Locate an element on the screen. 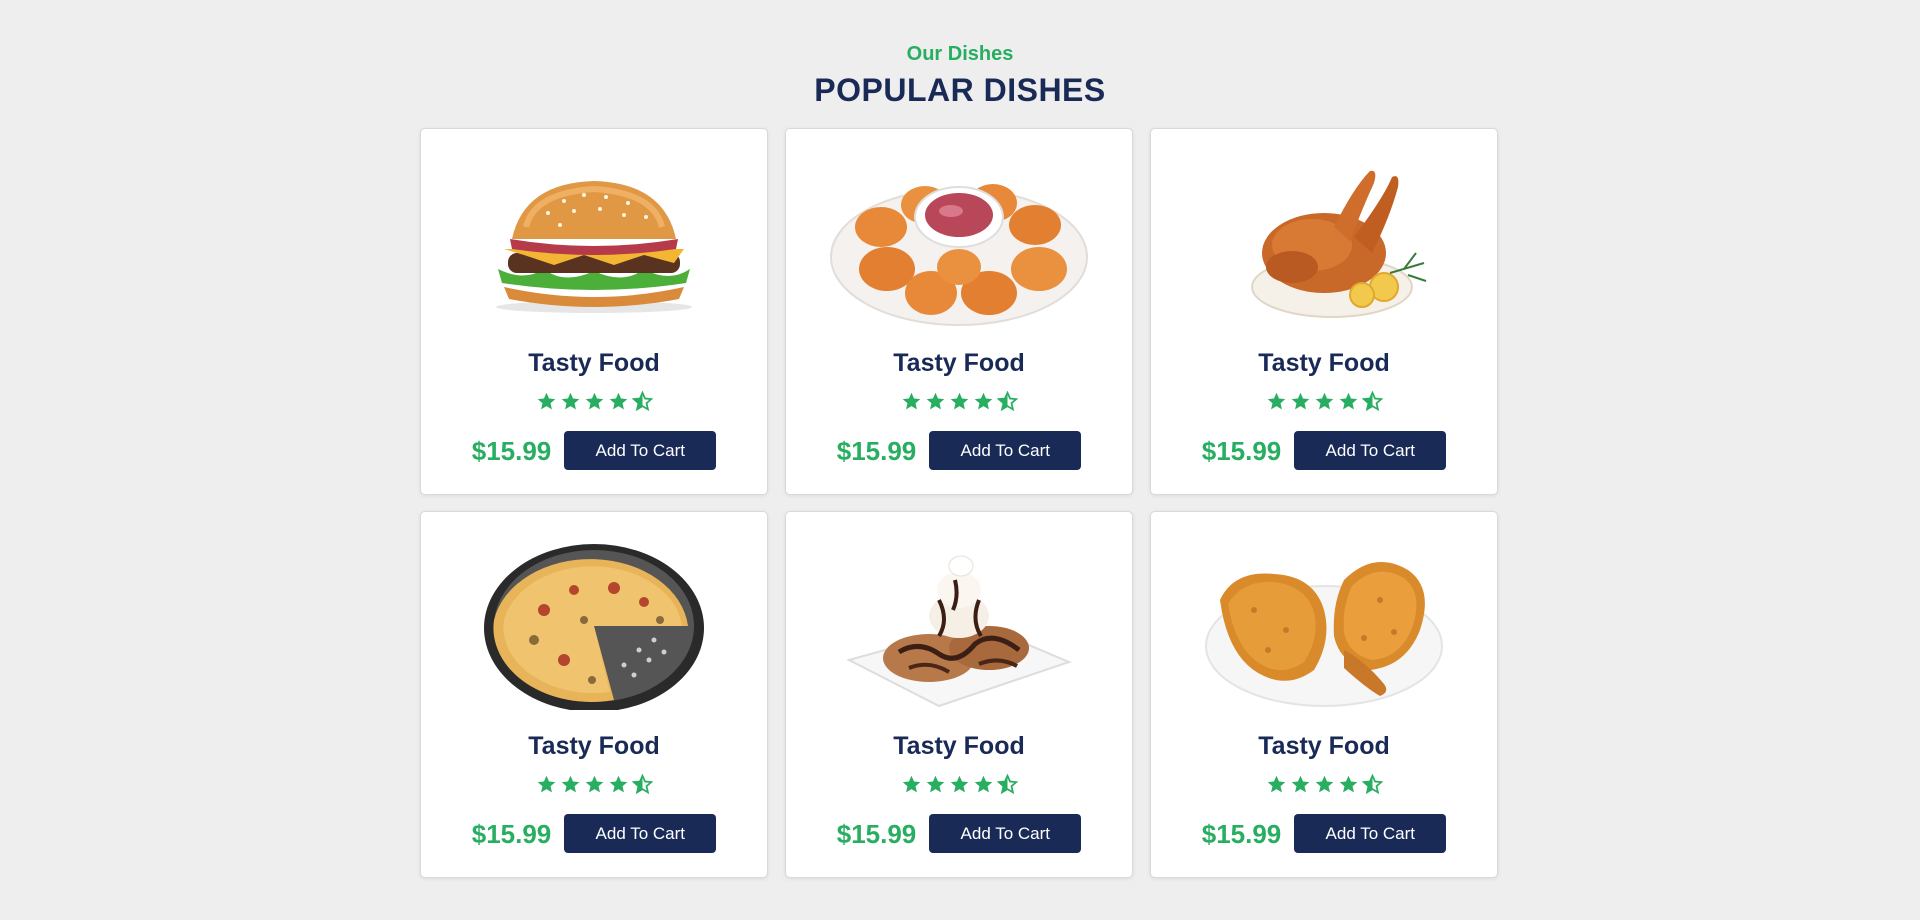 The width and height of the screenshot is (1920, 920). pizza-image is located at coordinates (594, 627).